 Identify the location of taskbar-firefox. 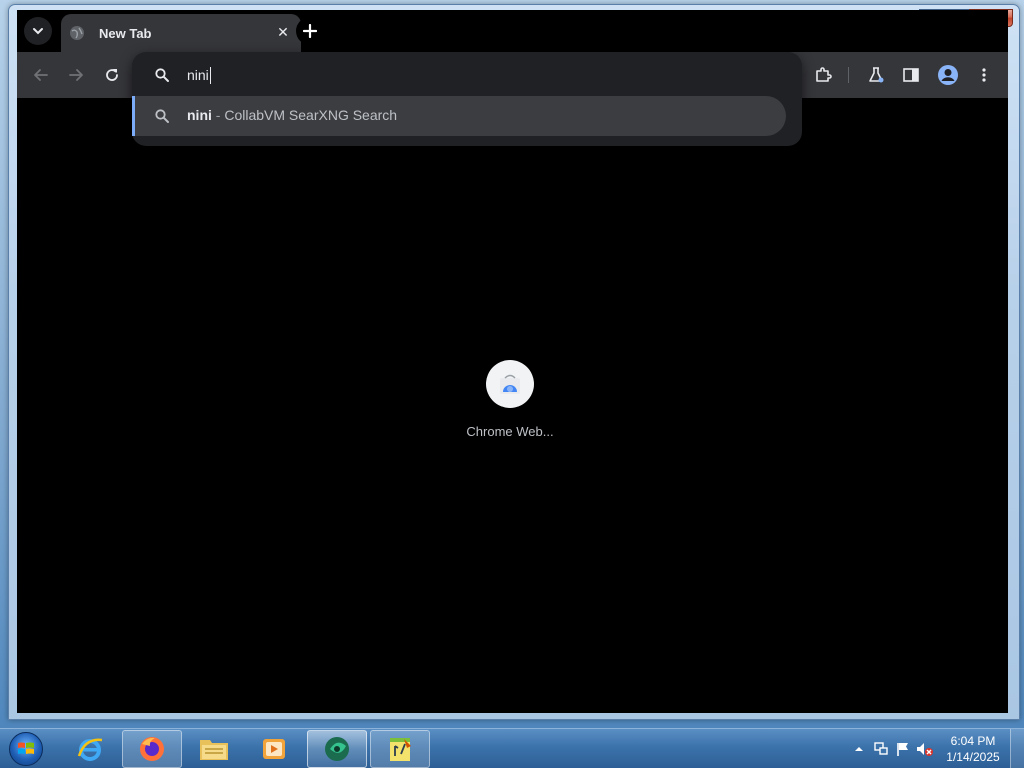
(152, 749).